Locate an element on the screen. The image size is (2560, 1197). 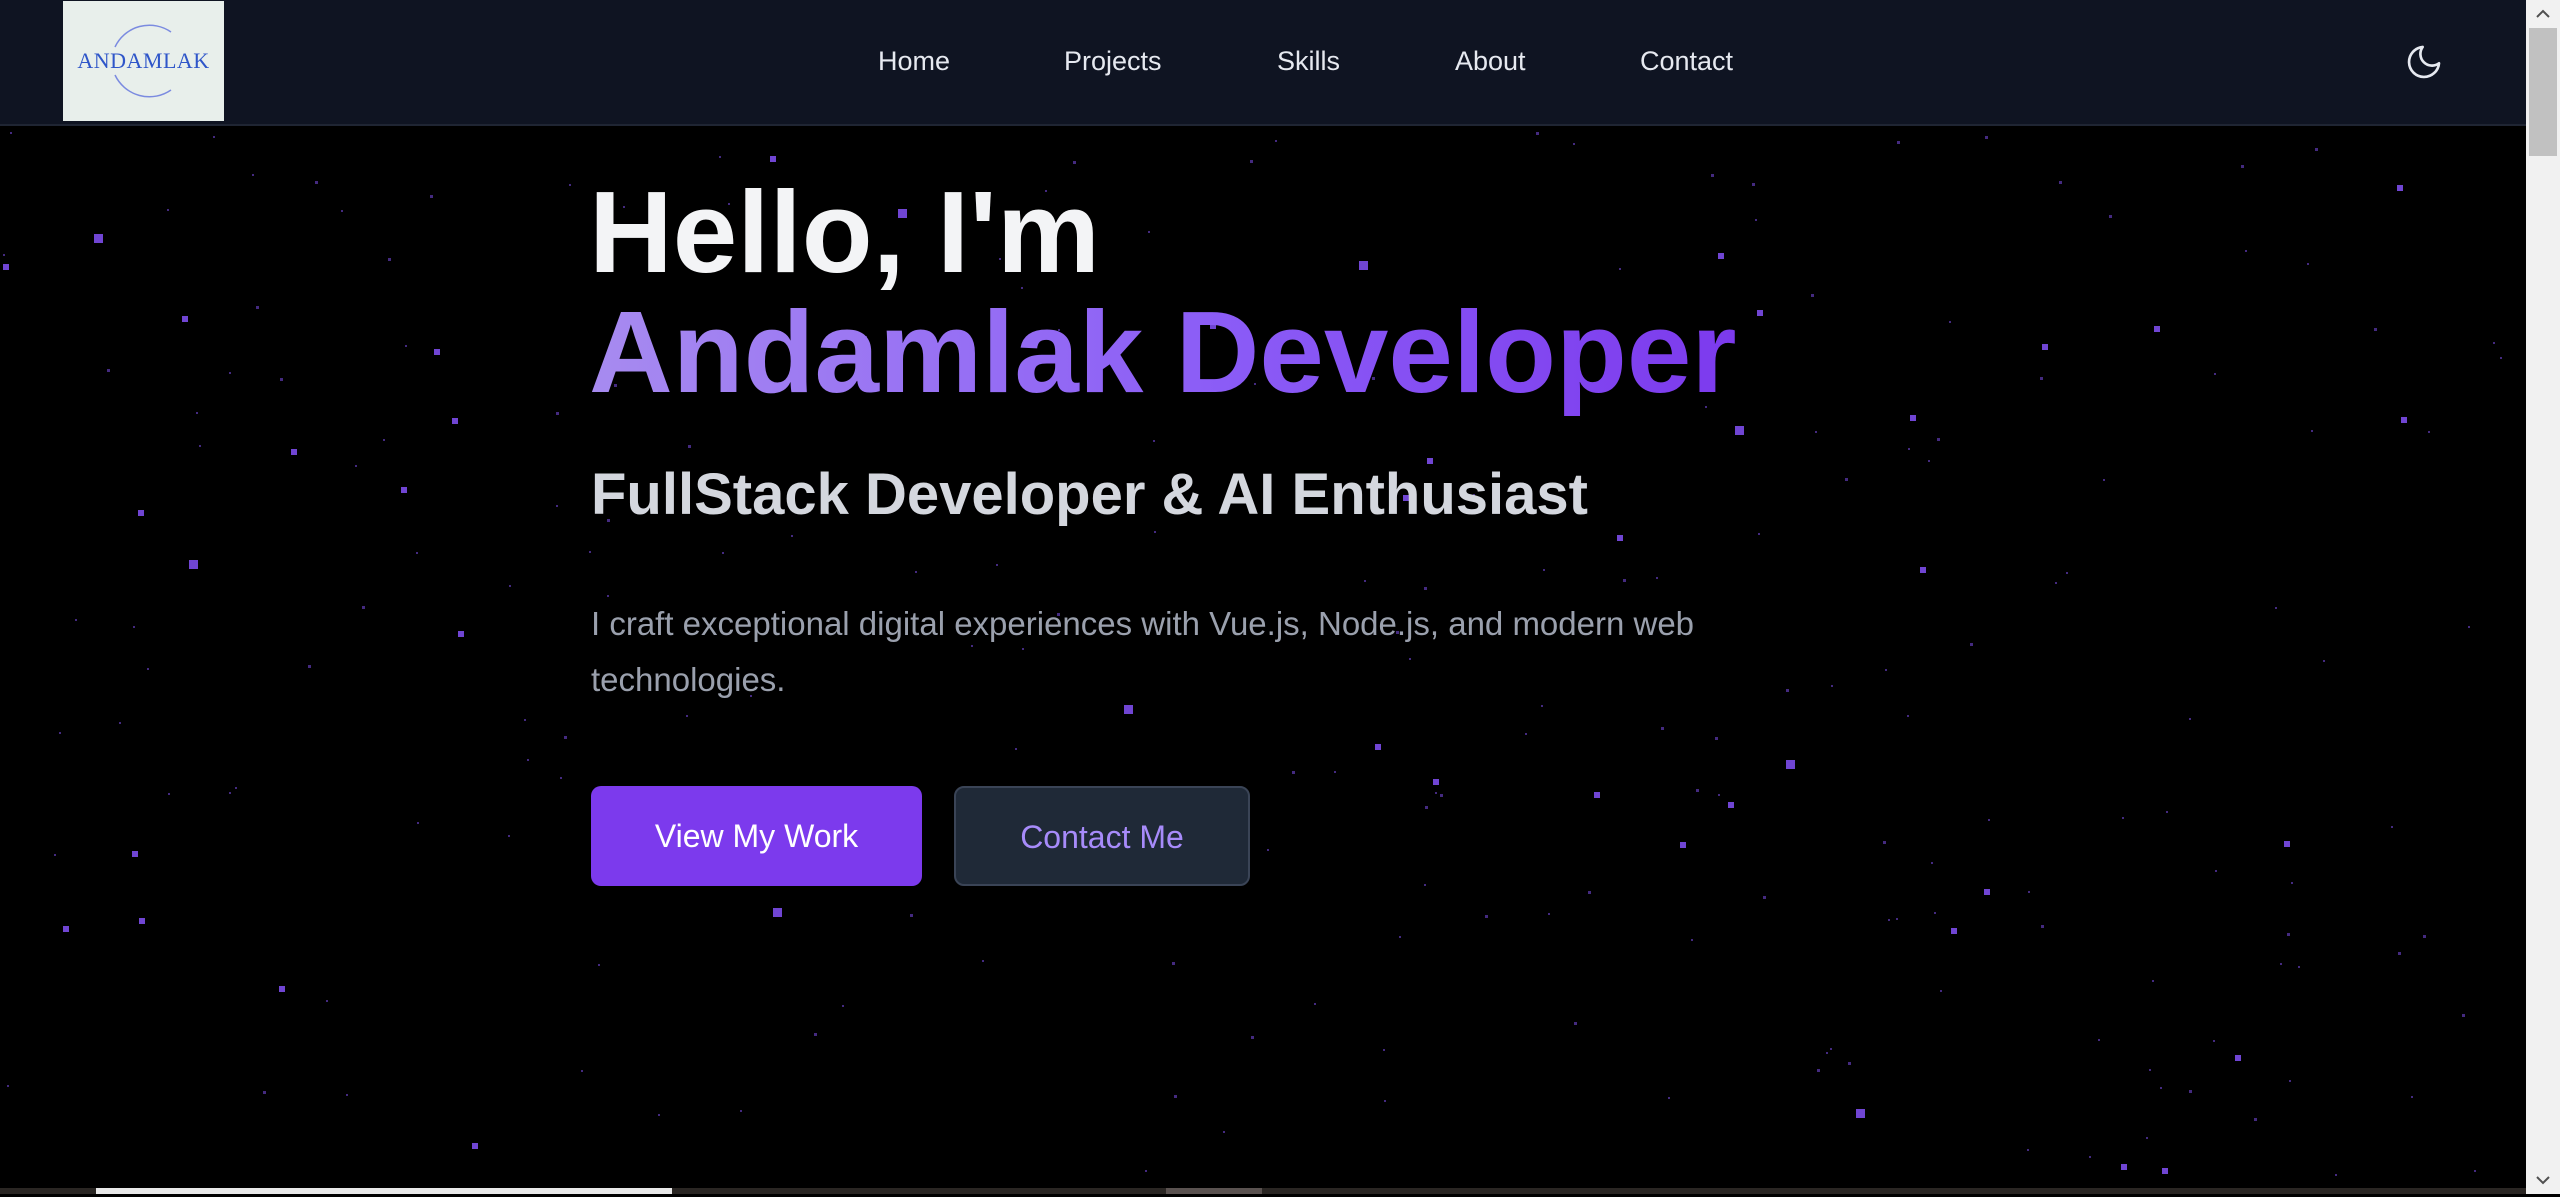
nav-projects: Projects is located at coordinates (1113, 61).